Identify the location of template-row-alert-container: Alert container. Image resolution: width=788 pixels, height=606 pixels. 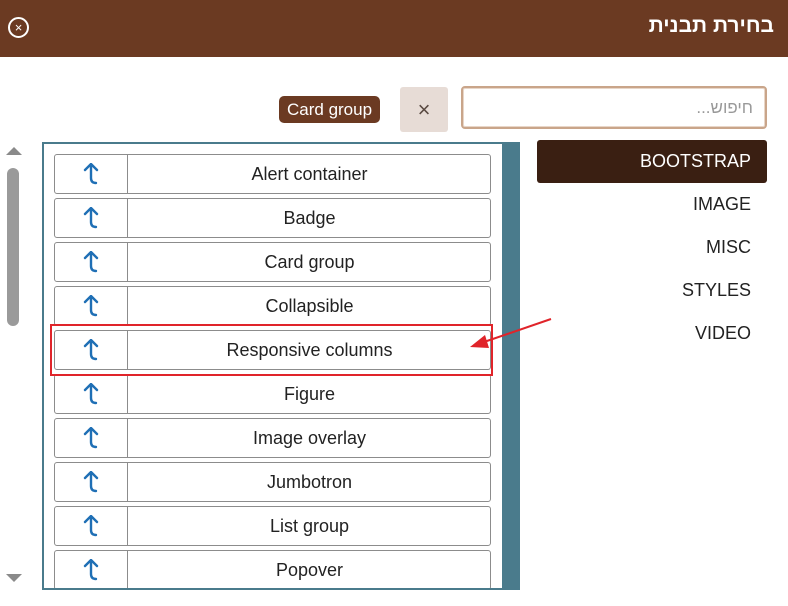
(272, 174).